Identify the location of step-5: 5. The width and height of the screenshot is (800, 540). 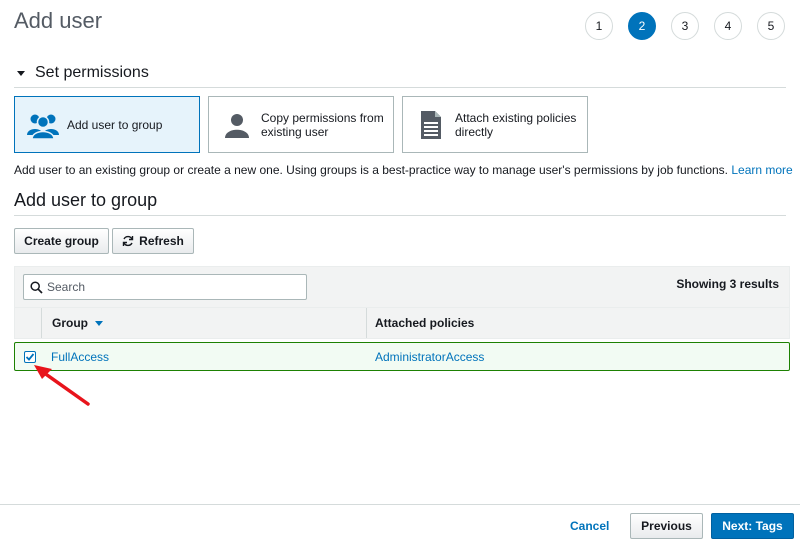
(771, 26).